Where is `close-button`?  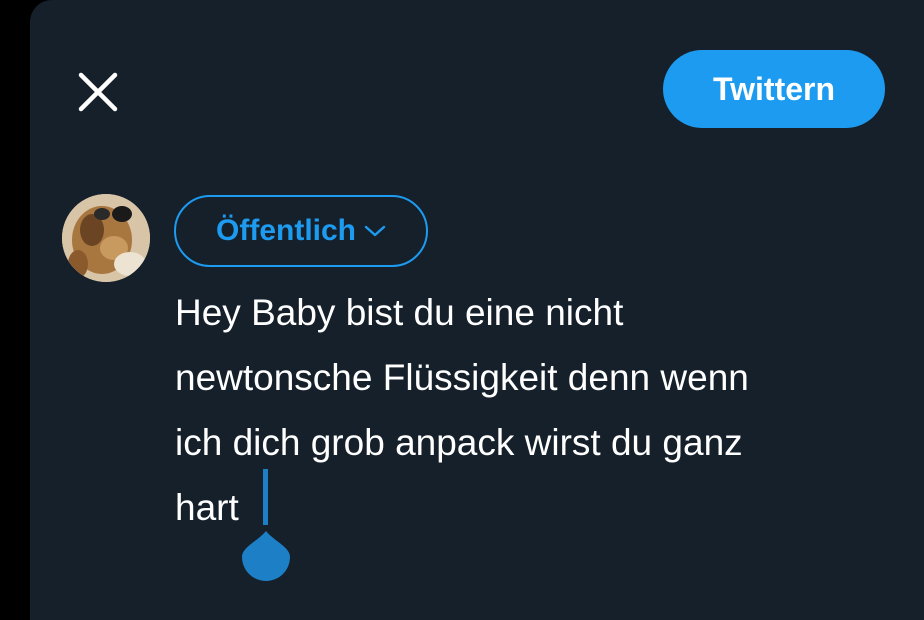 close-button is located at coordinates (98, 92).